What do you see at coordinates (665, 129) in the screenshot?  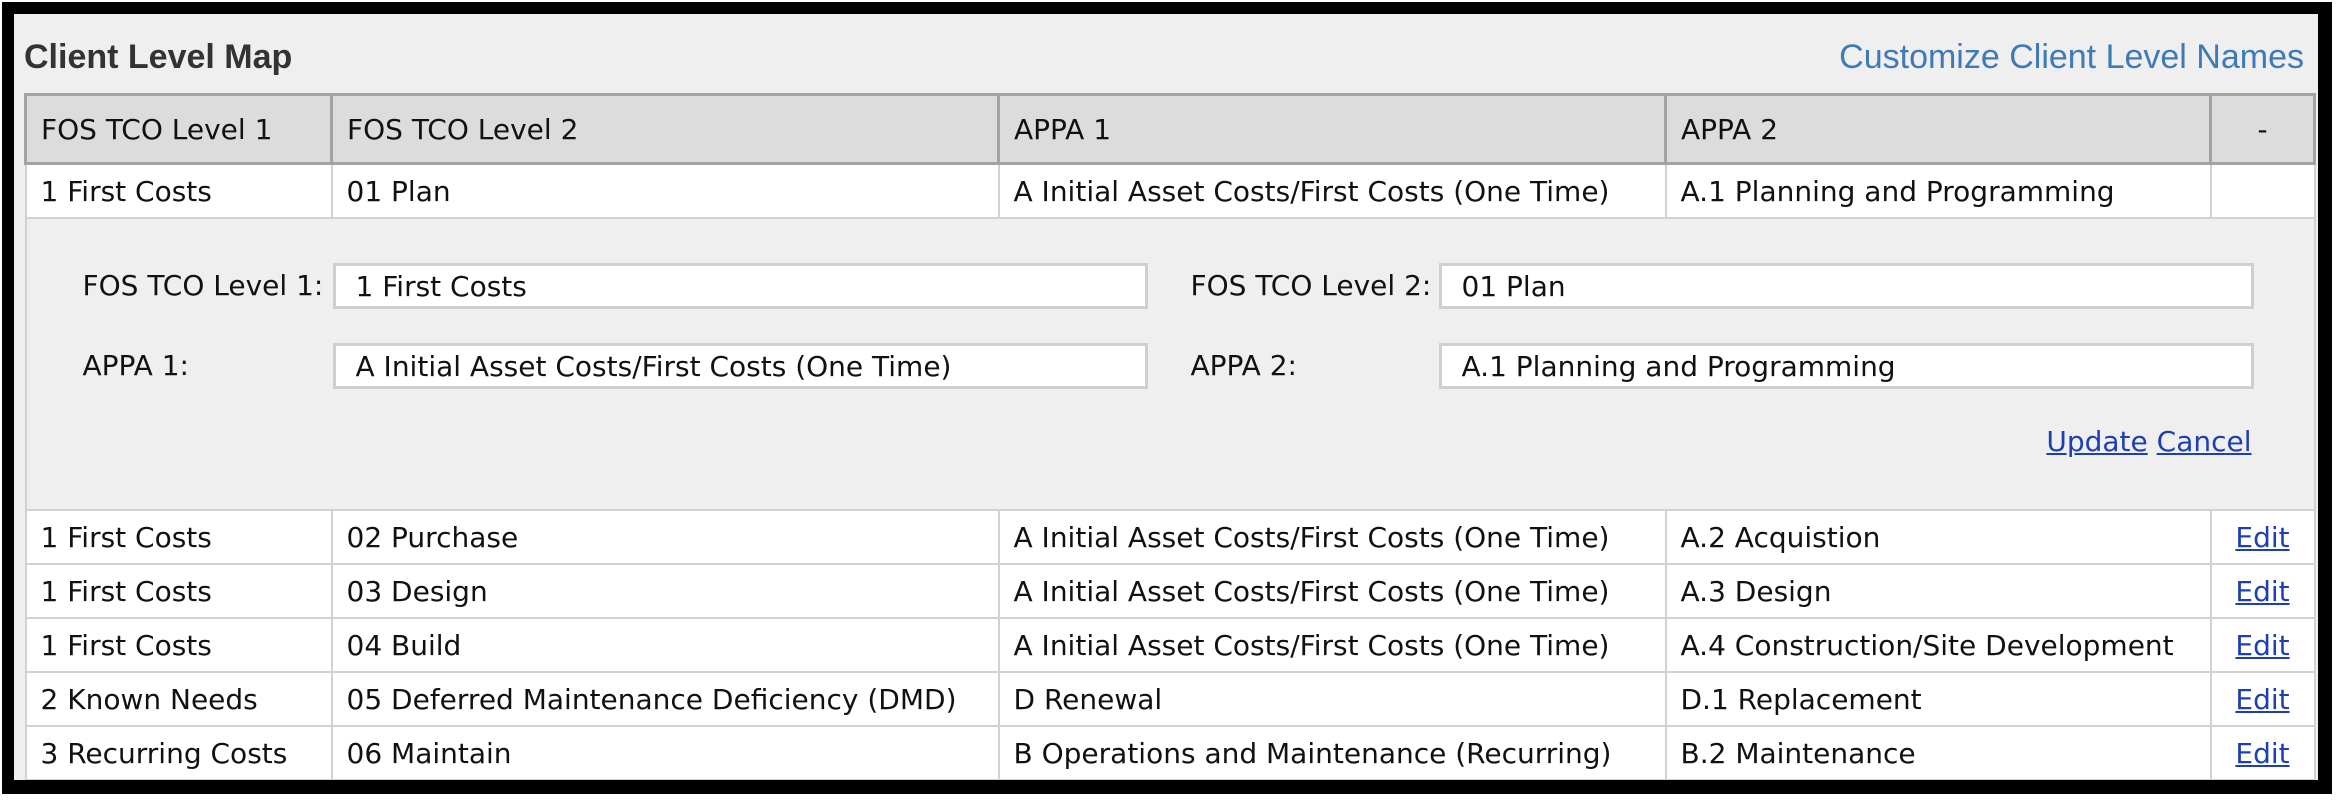 I see `column-header-fos-tco-level-2: FOS TCO Level 2` at bounding box center [665, 129].